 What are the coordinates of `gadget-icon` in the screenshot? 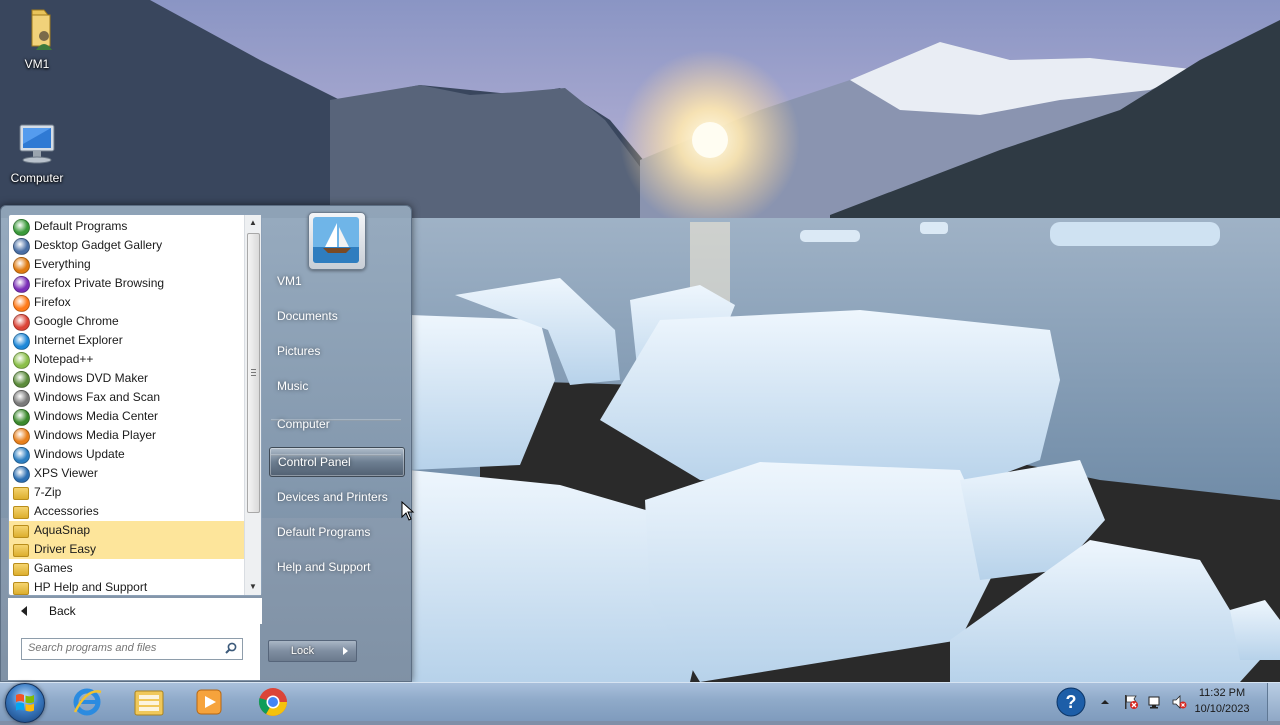 It's located at (21, 246).